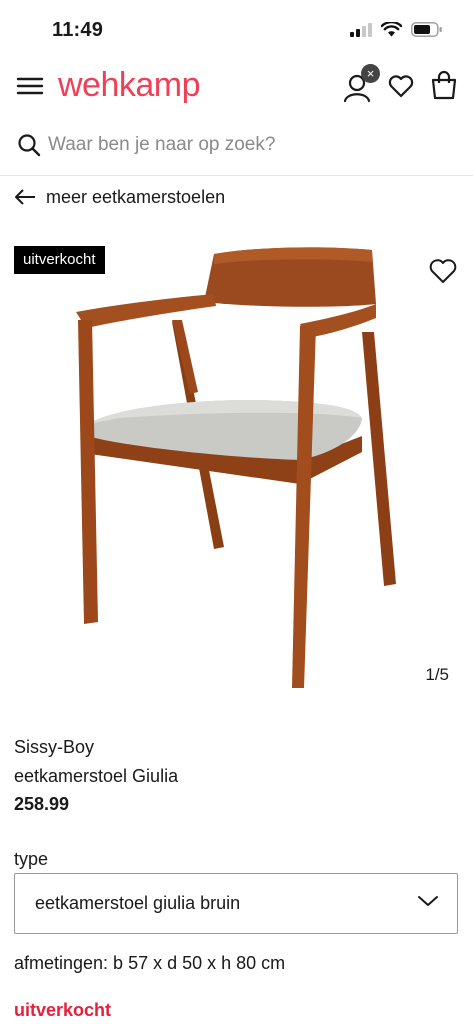 The width and height of the screenshot is (473, 1024). Describe the element at coordinates (54, 747) in the screenshot. I see `product-brand: Sissy-Boy` at that location.